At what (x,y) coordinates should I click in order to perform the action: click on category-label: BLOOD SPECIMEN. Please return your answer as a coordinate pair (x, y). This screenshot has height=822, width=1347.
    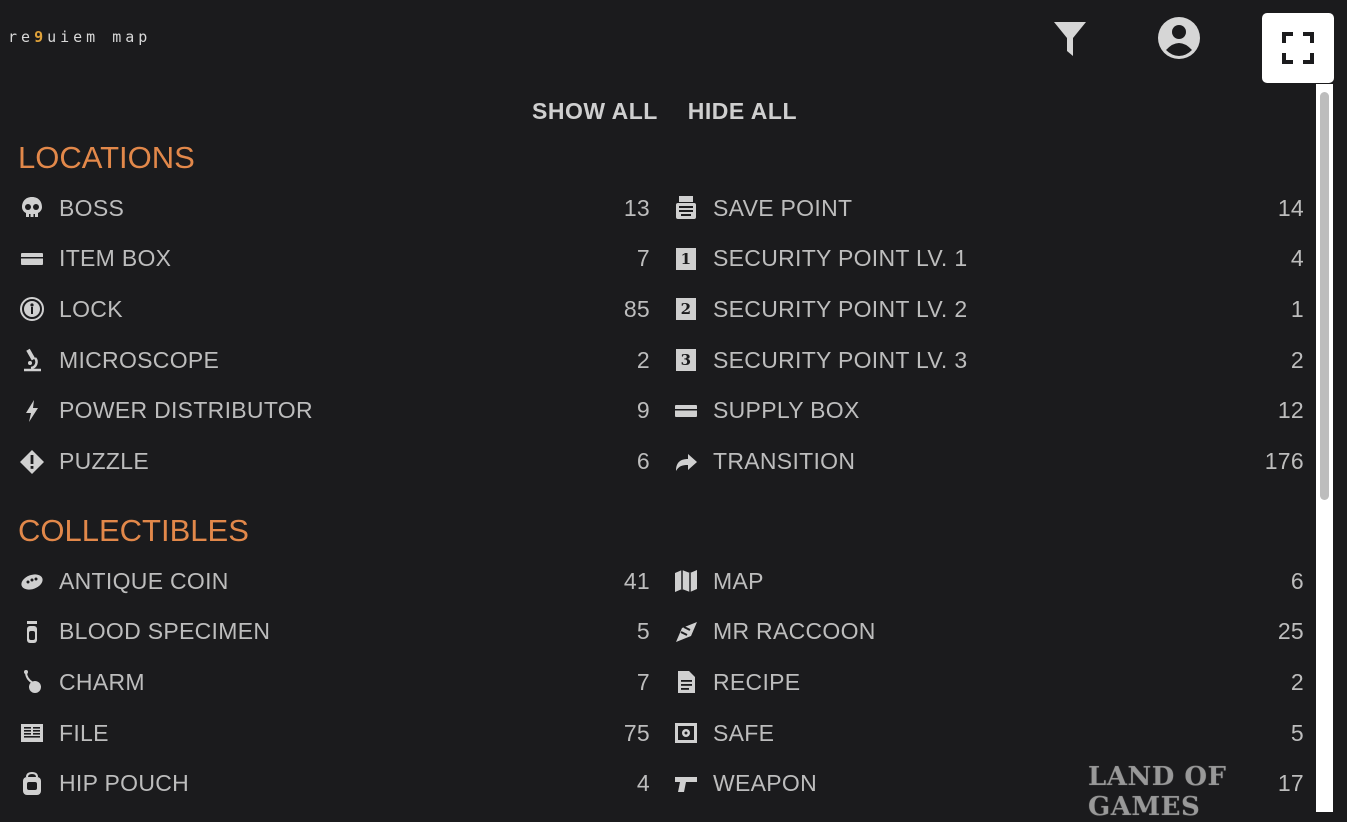
    Looking at the image, I should click on (165, 631).